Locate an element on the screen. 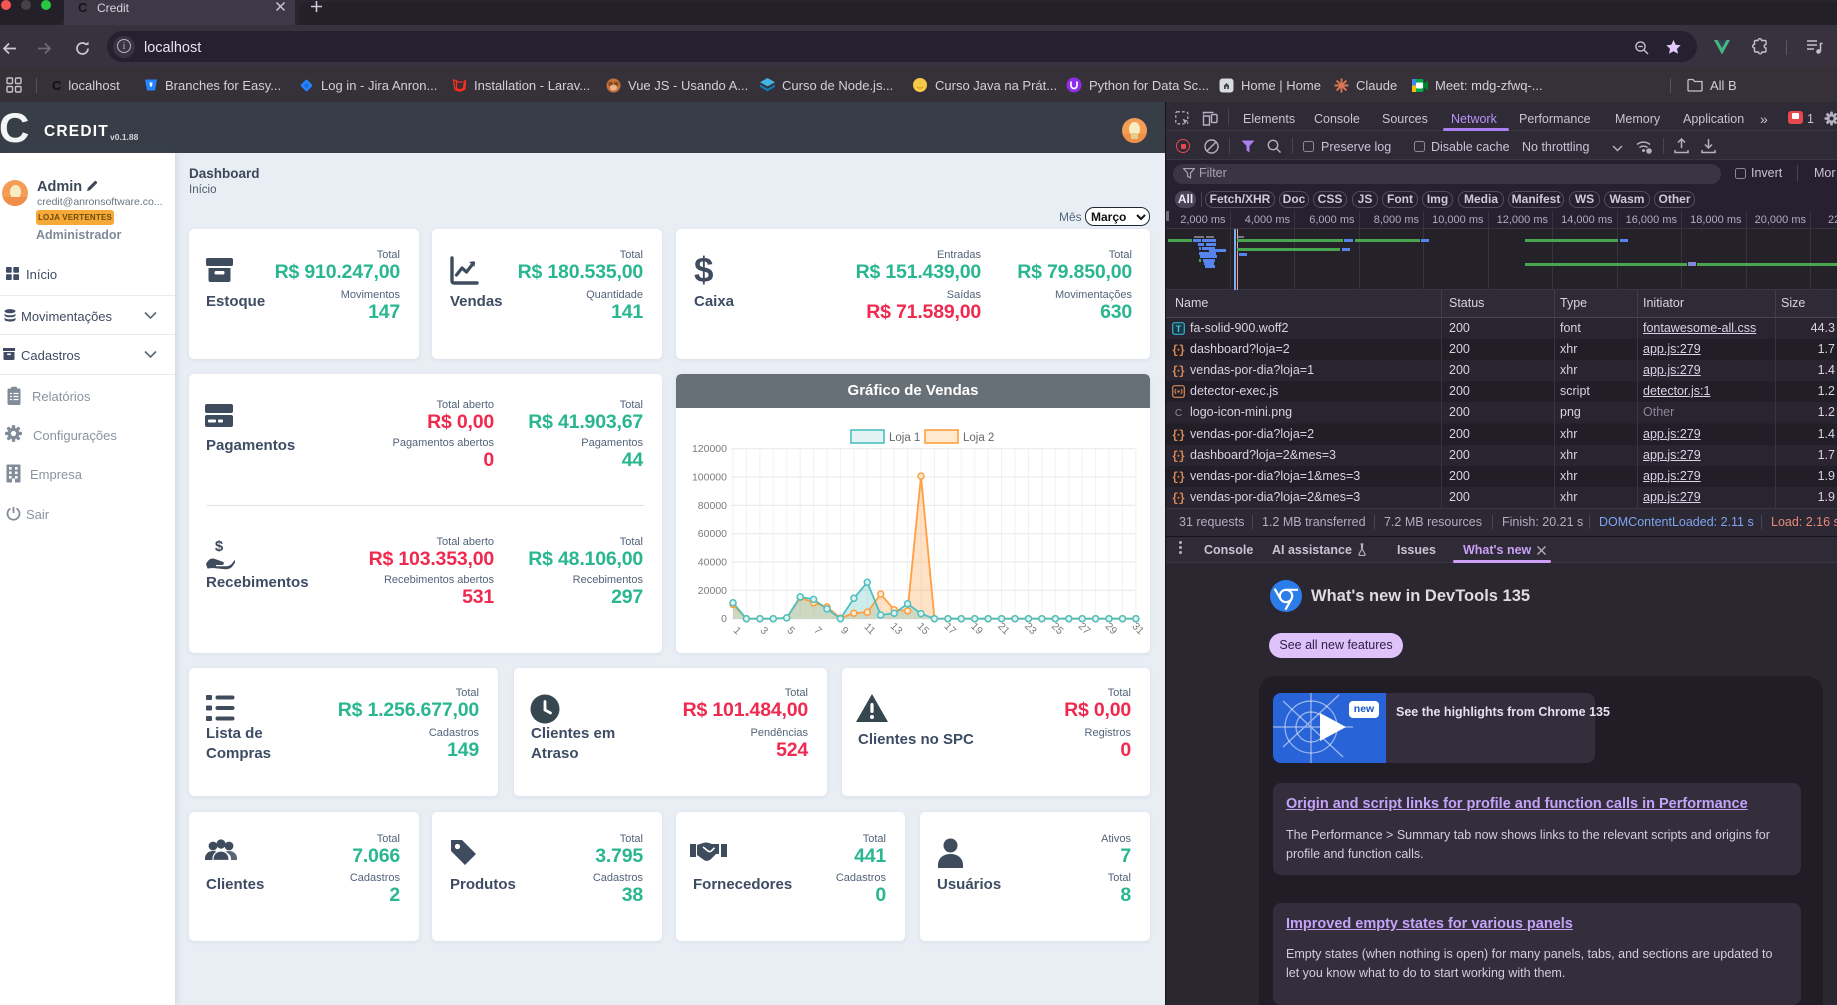  svg-text: 5 is located at coordinates (790, 631).